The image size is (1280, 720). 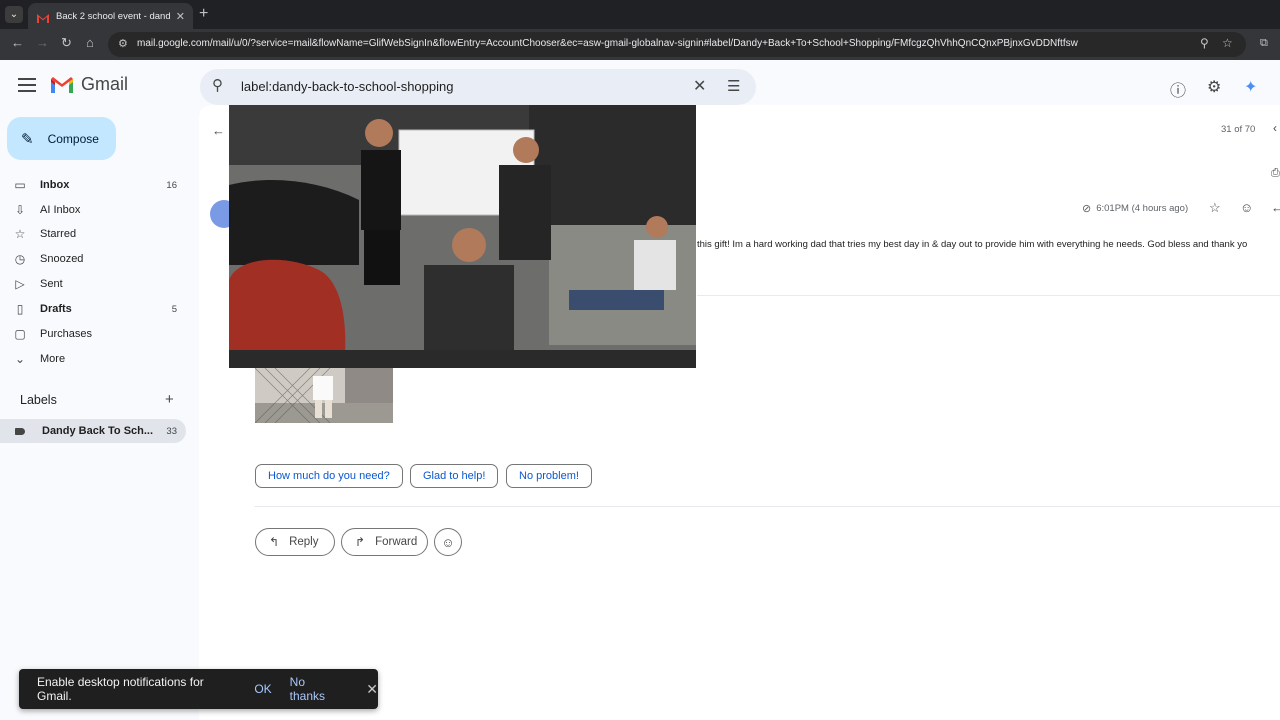 I want to click on video-overlay-image, so click(x=462, y=236).